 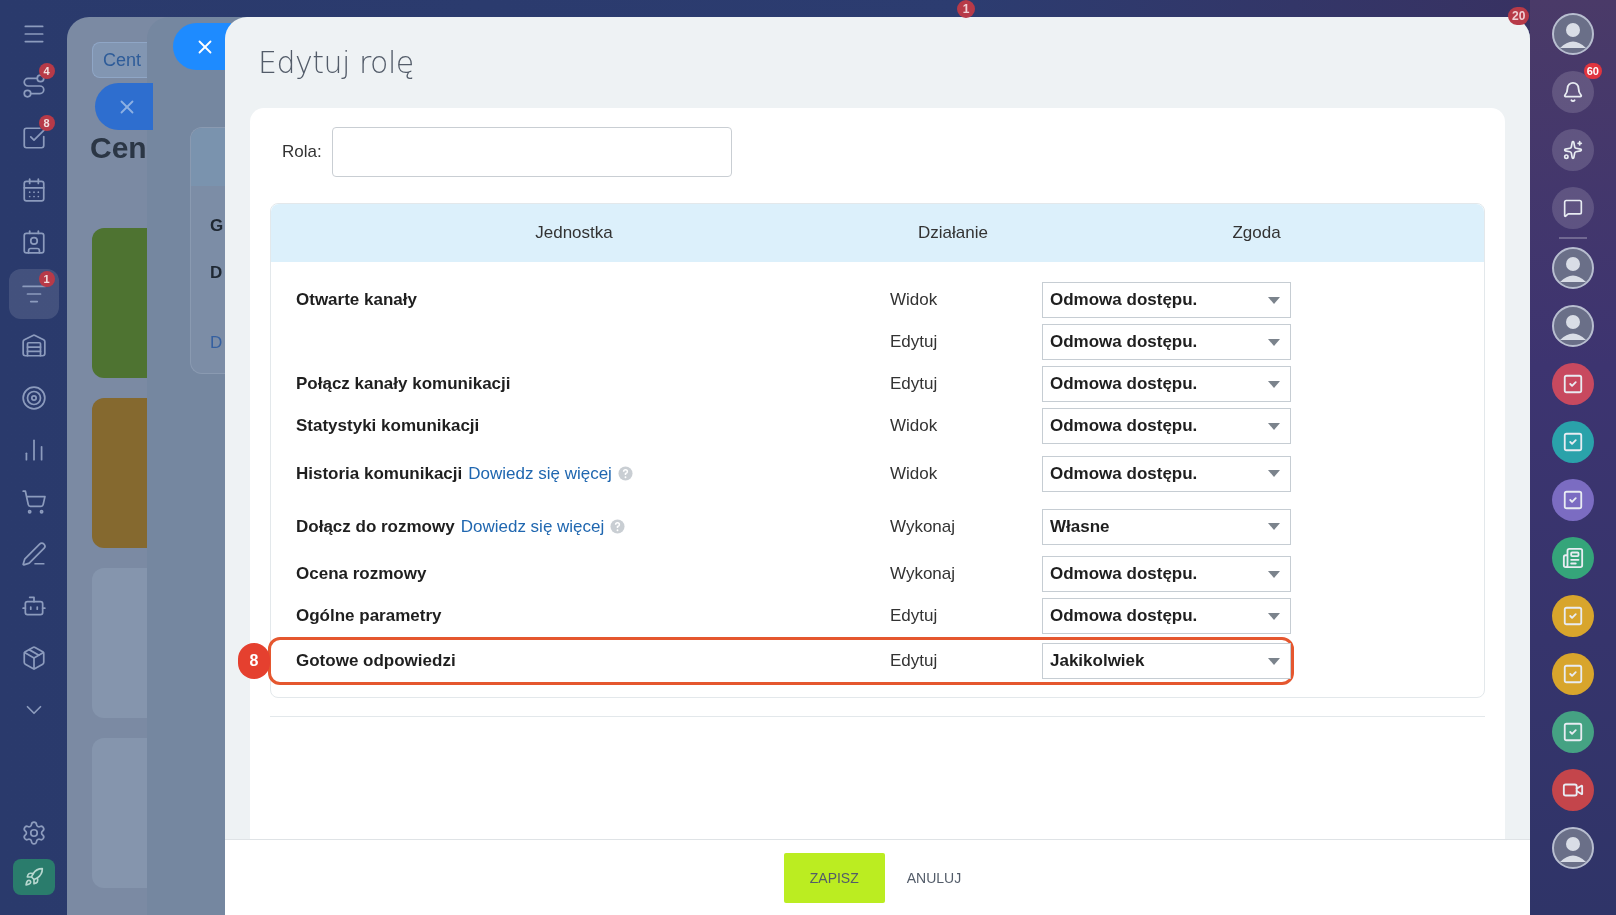 I want to click on sidebar-item: 4, so click(x=33, y=86).